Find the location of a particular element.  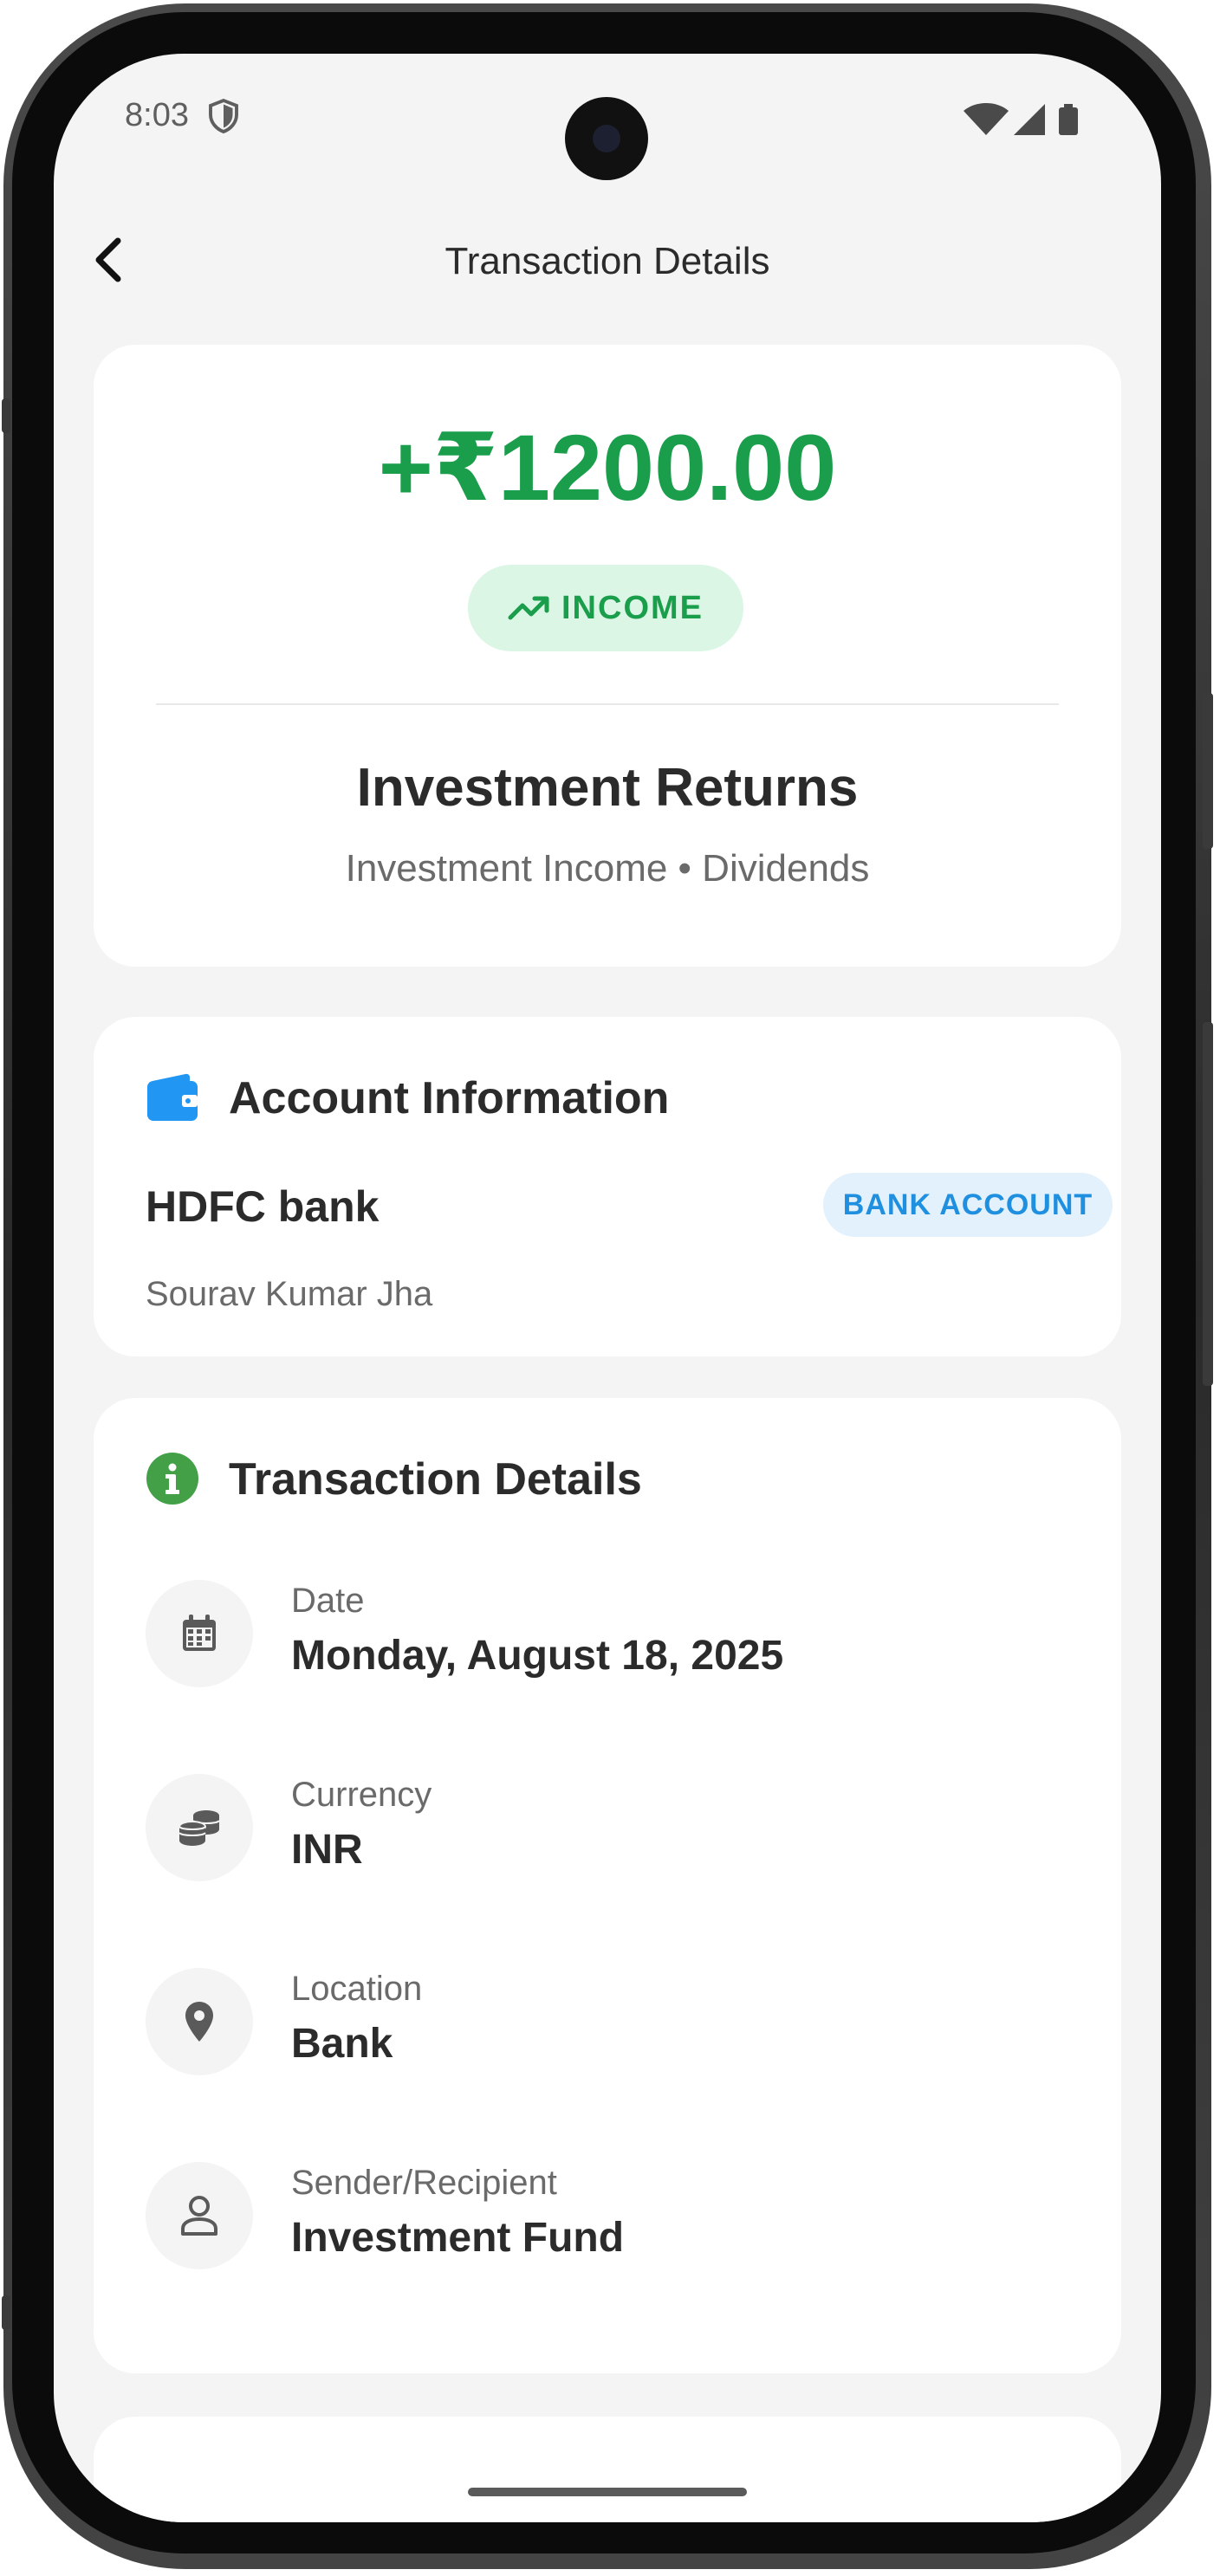

income-badge-label: INCOME is located at coordinates (632, 607).